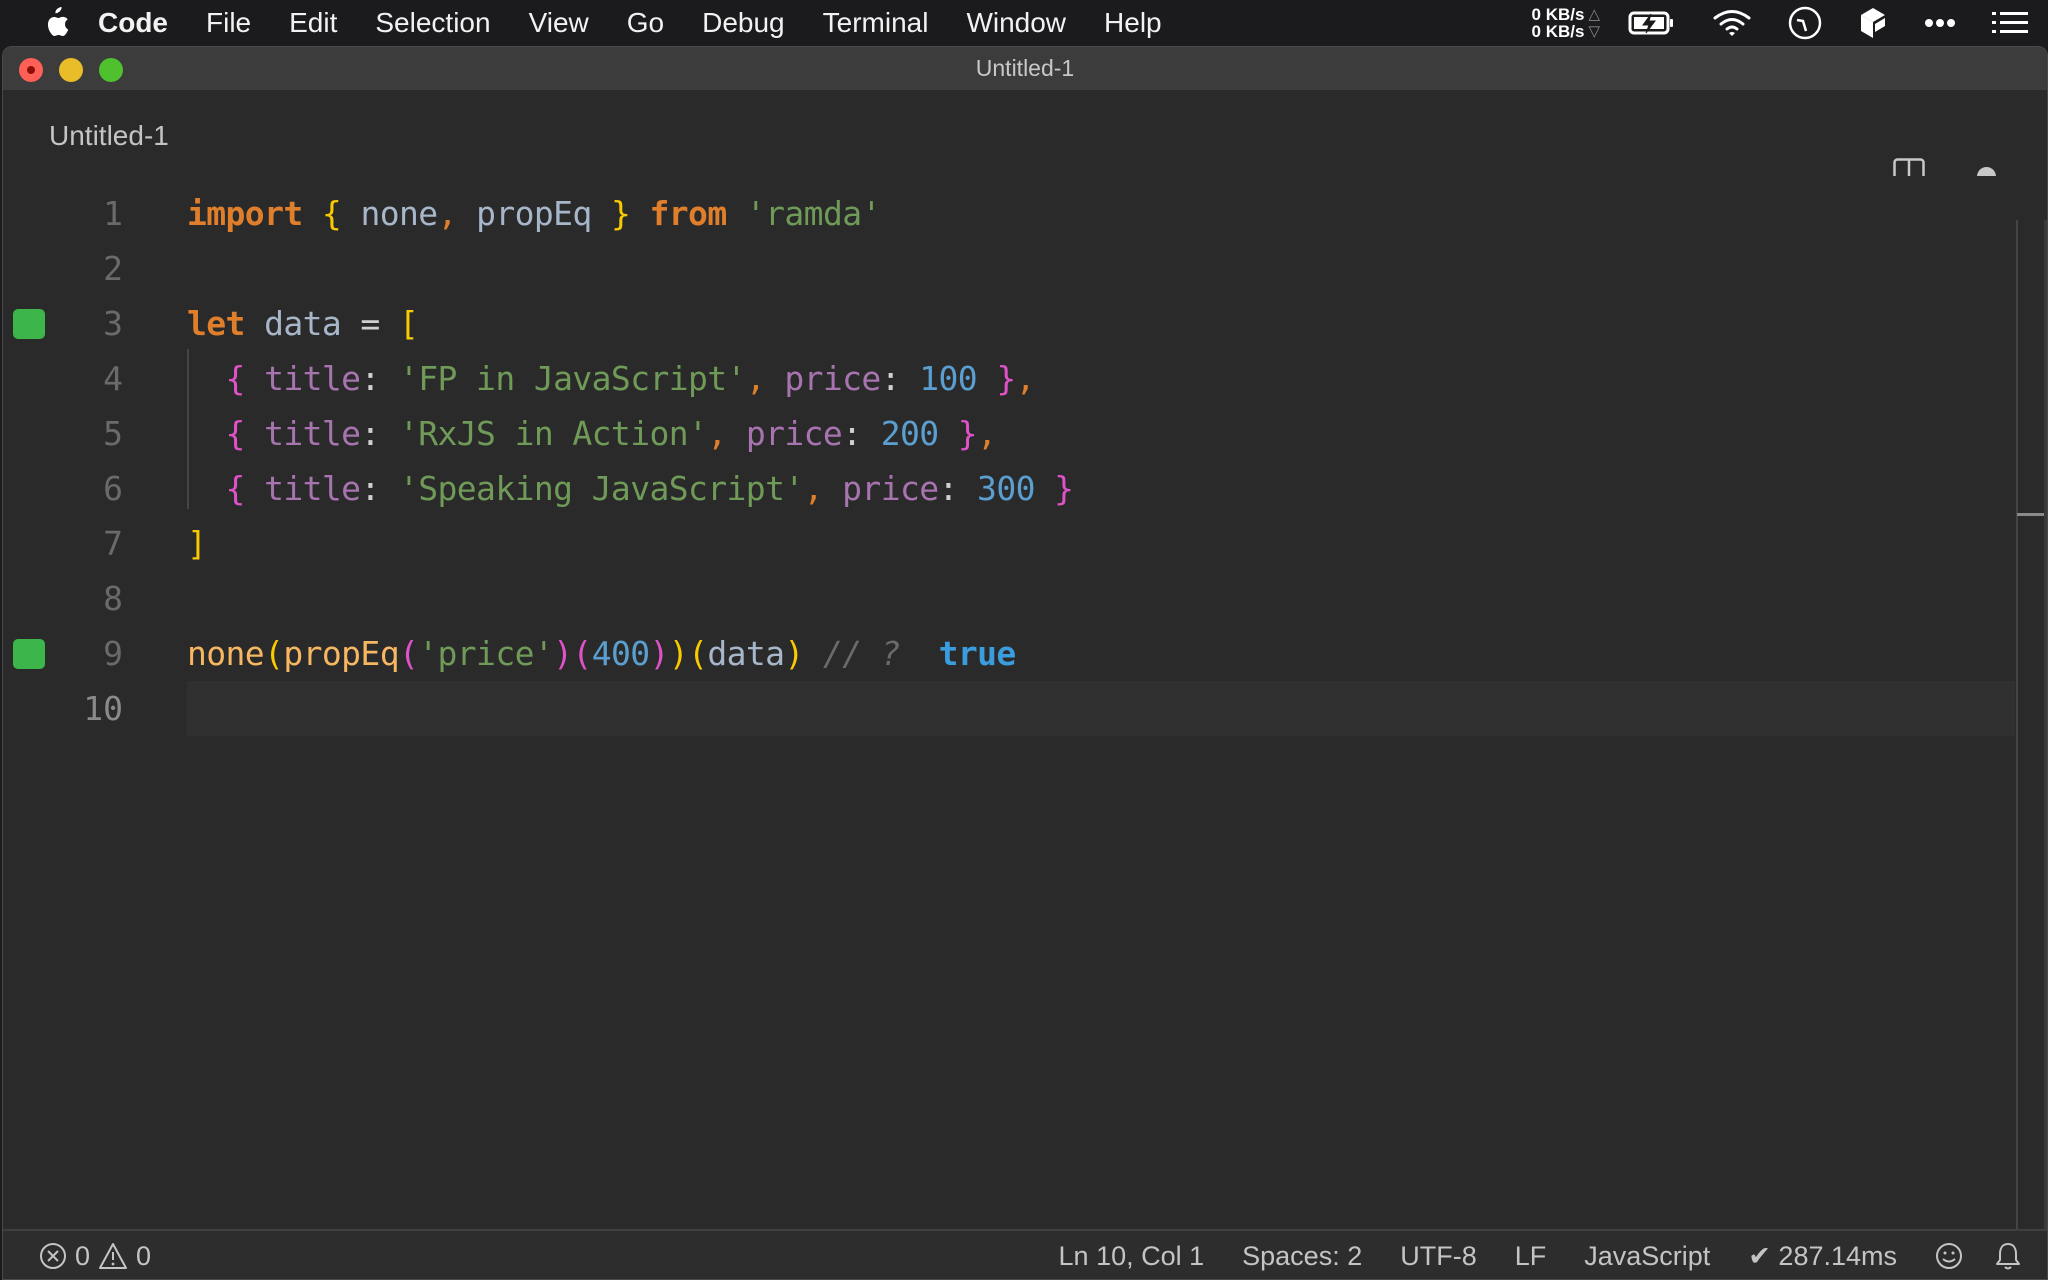 This screenshot has height=1280, width=2048. I want to click on menu-selection: Selection, so click(432, 23).